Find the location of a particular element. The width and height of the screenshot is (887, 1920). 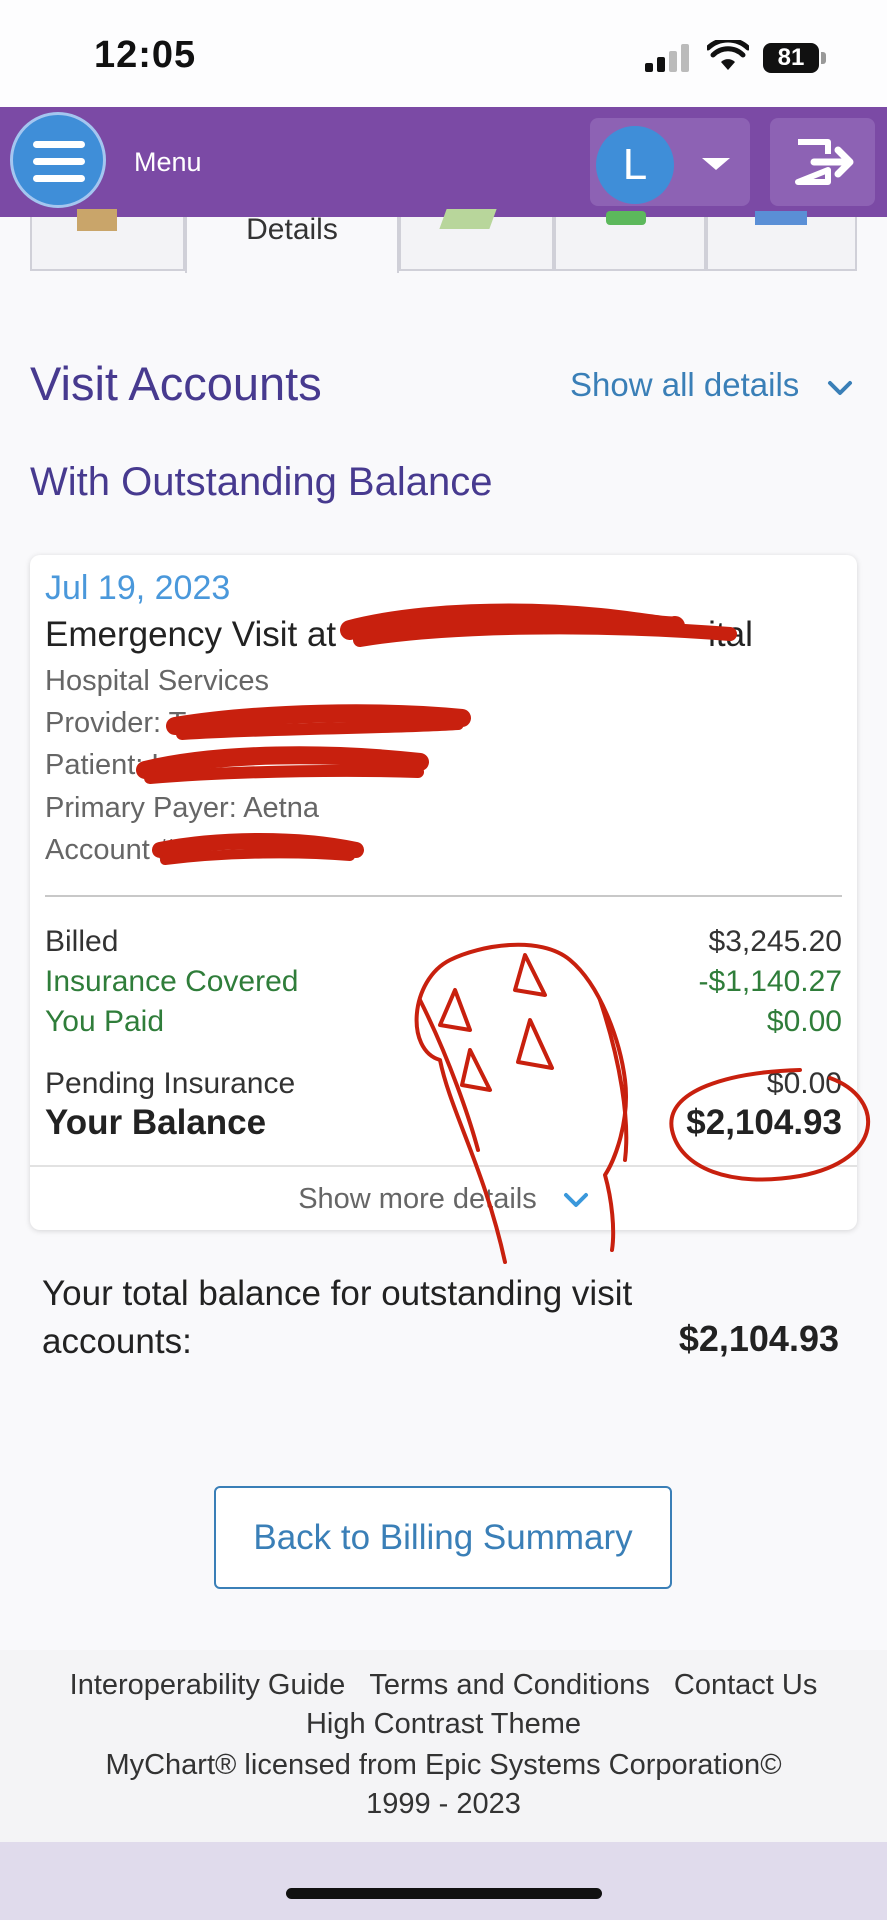

tab-details-label: Details is located at coordinates (292, 229).